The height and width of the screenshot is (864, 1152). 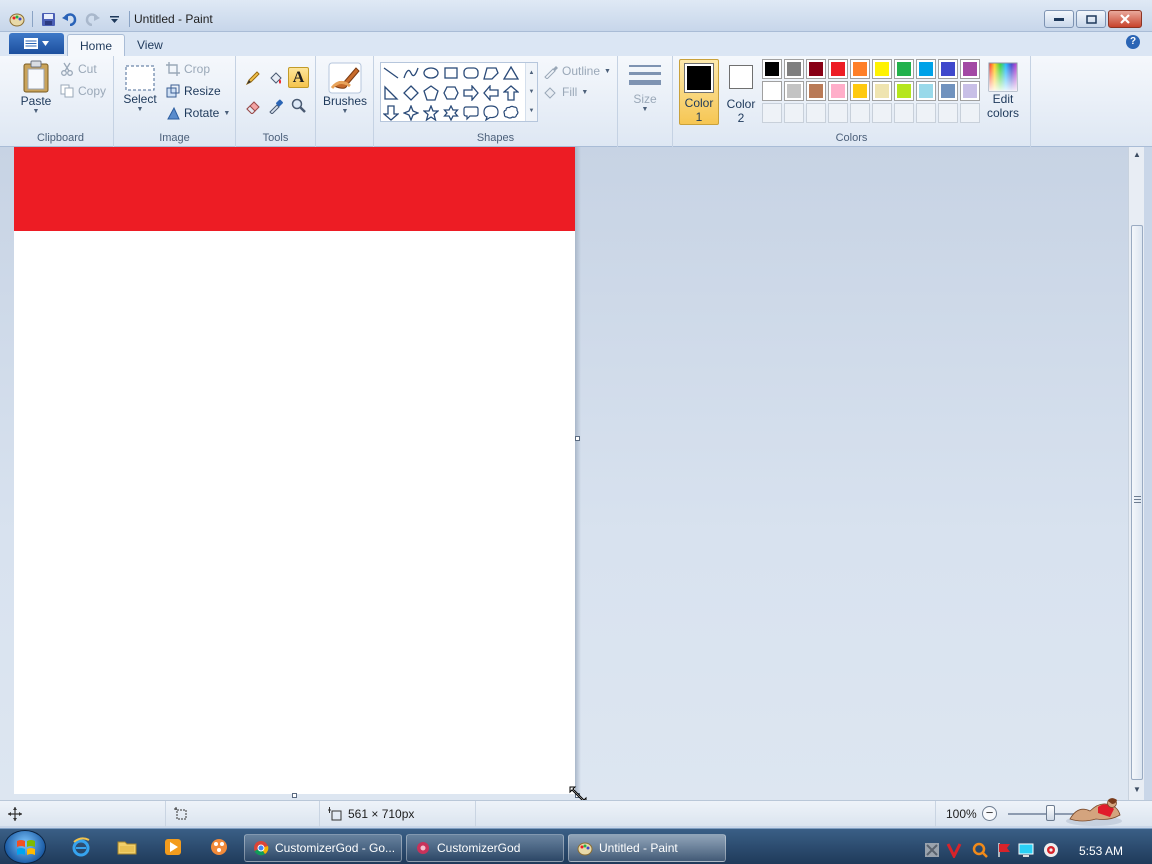 I want to click on triangle-shape-icon, so click(x=511, y=73).